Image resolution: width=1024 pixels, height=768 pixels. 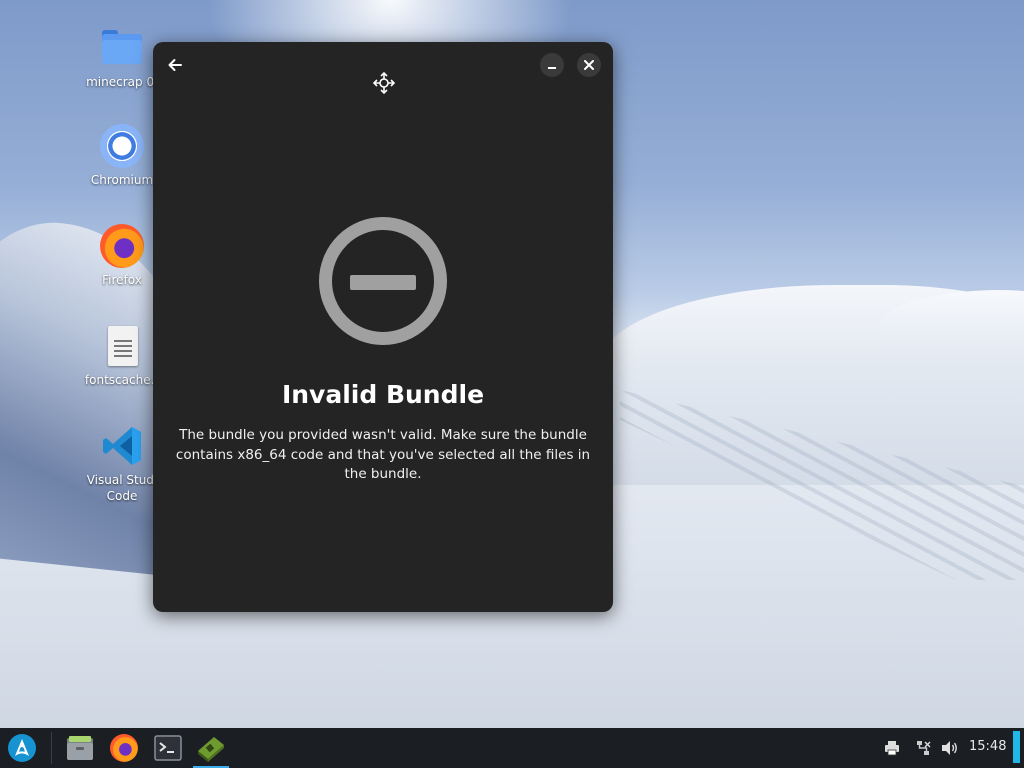 What do you see at coordinates (552, 65) in the screenshot?
I see `minimize-button` at bounding box center [552, 65].